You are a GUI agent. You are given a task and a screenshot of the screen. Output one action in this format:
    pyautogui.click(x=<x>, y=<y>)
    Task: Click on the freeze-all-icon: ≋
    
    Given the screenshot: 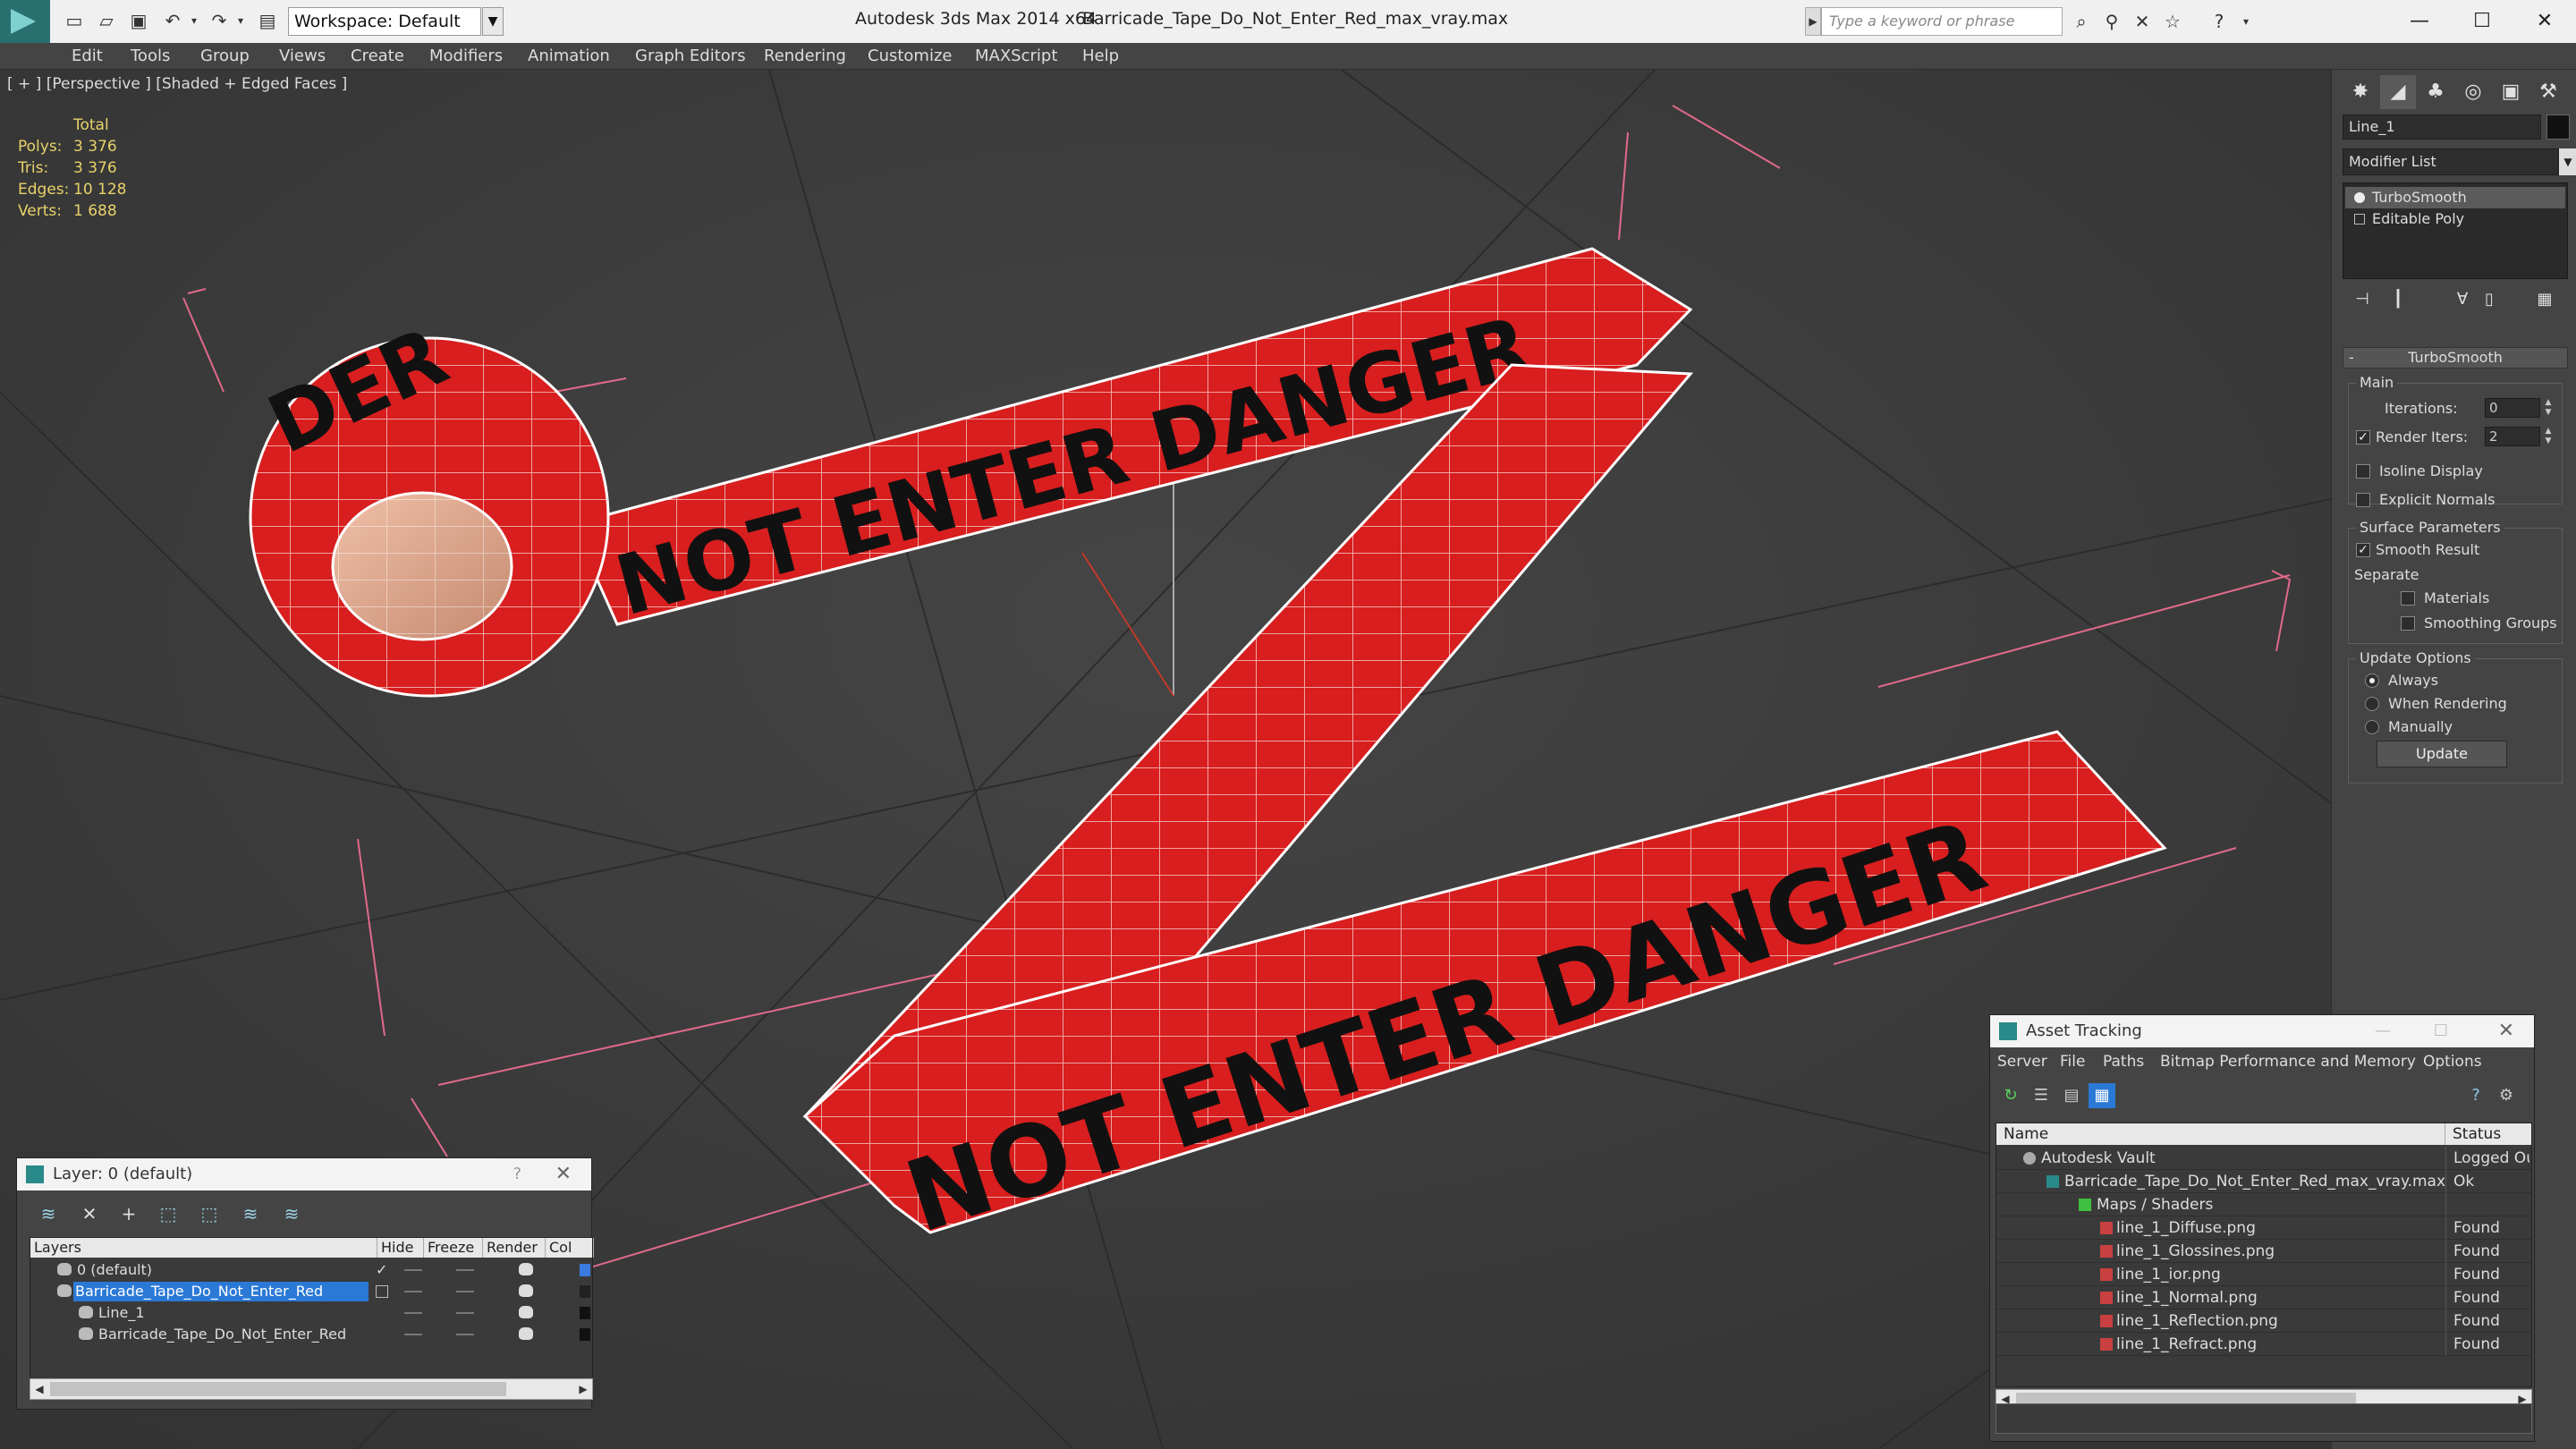 What is the action you would take?
    pyautogui.click(x=291, y=1213)
    